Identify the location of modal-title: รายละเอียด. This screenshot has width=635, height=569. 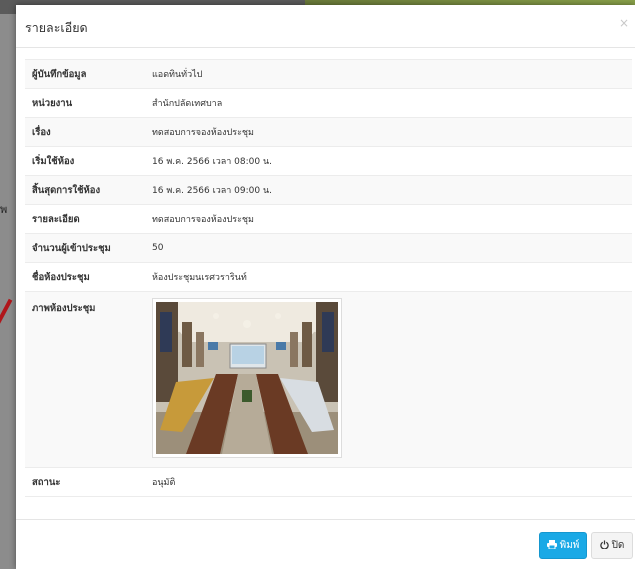
(56, 27).